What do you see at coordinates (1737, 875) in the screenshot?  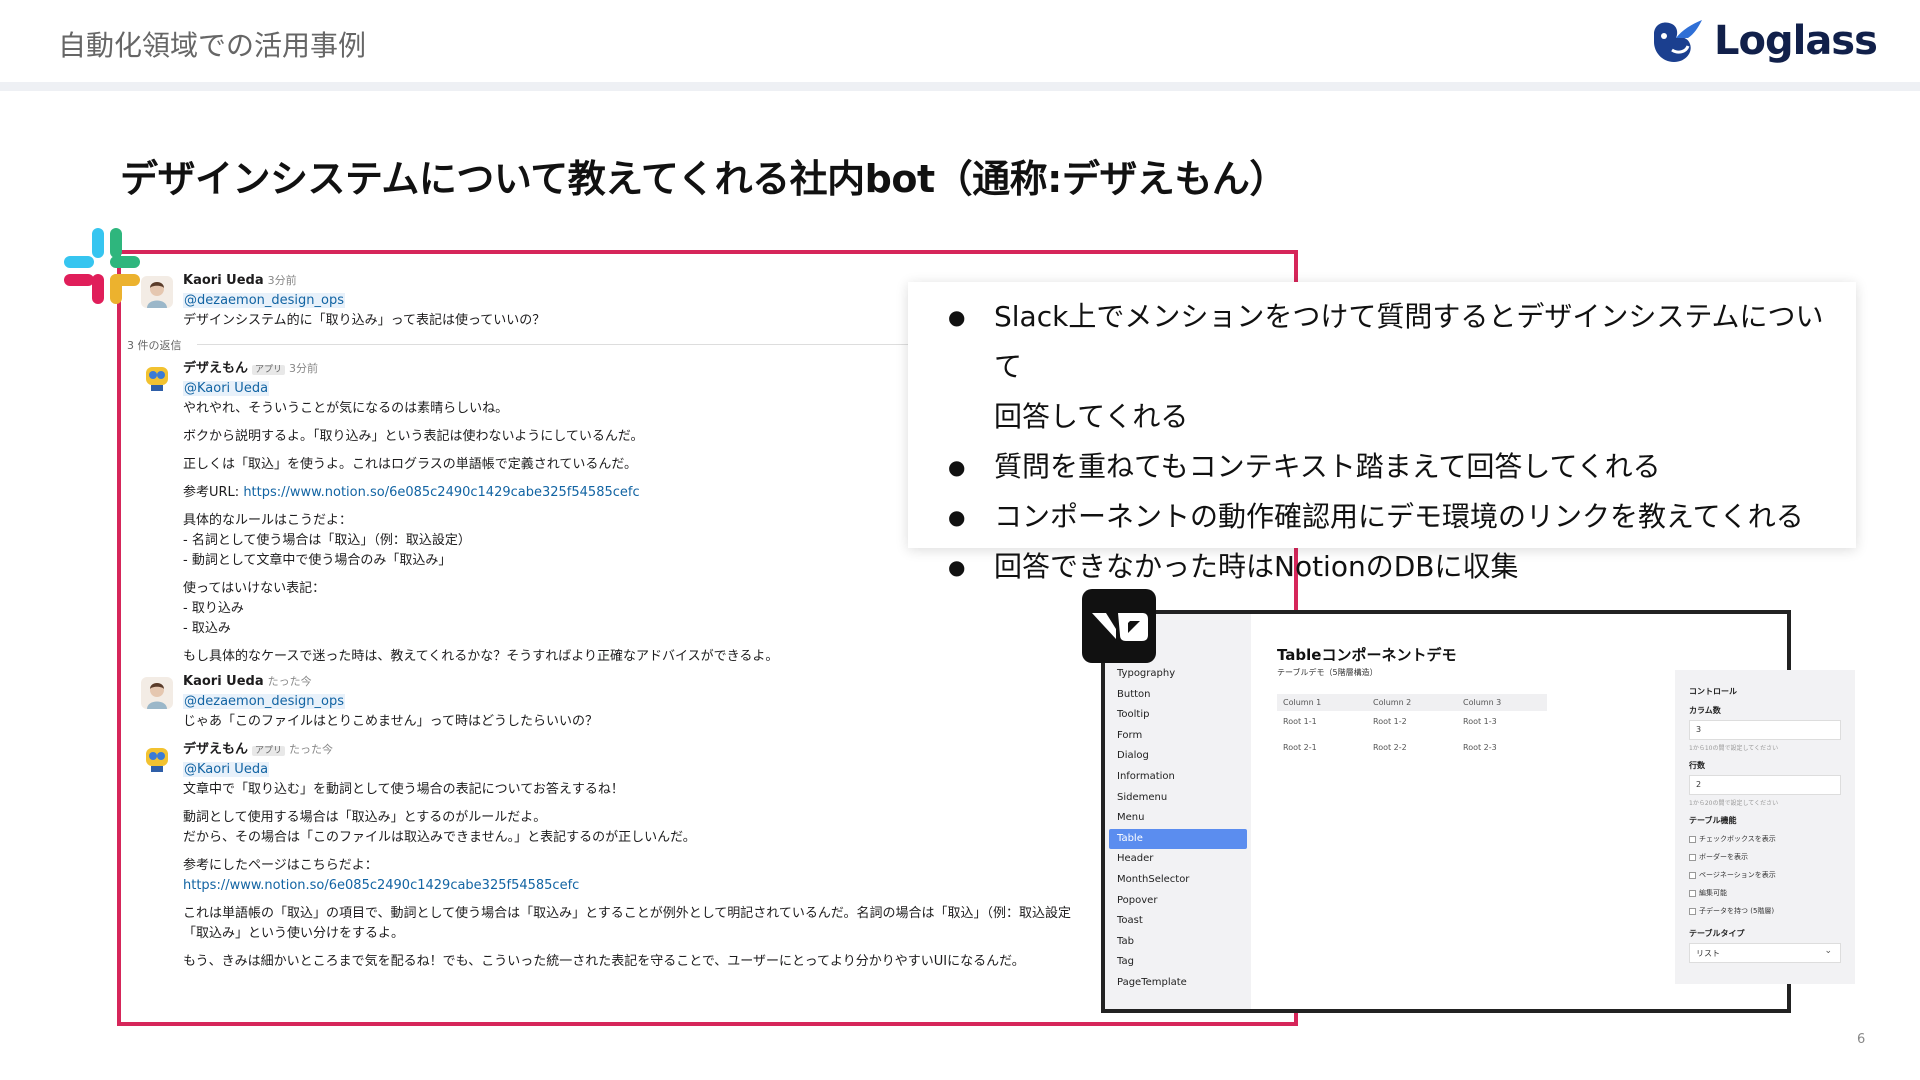 I see `checkbox-label: ページネーションを表示` at bounding box center [1737, 875].